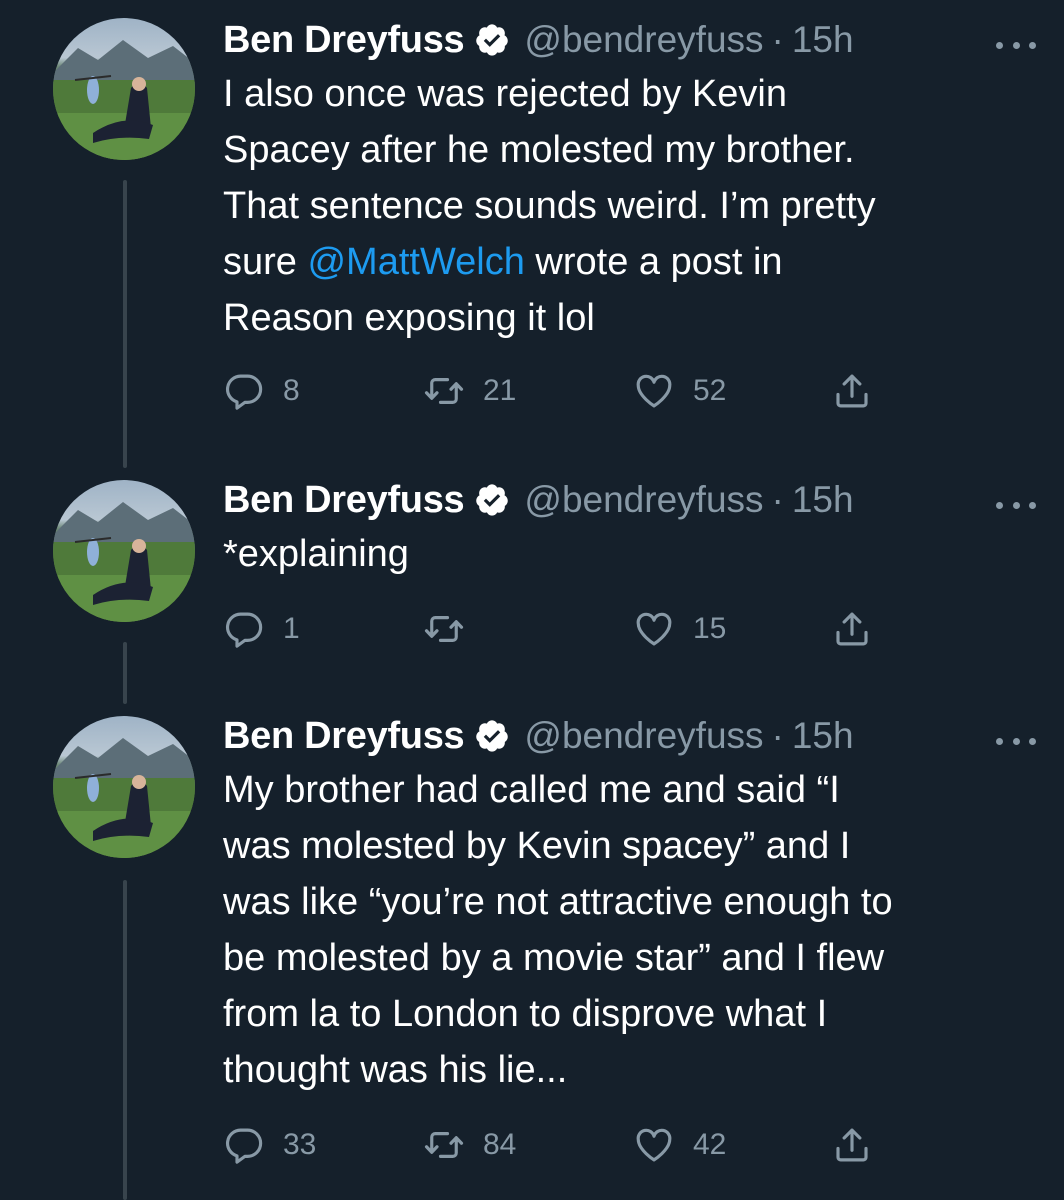 The image size is (1064, 1200). I want to click on like-count: 52, so click(710, 390).